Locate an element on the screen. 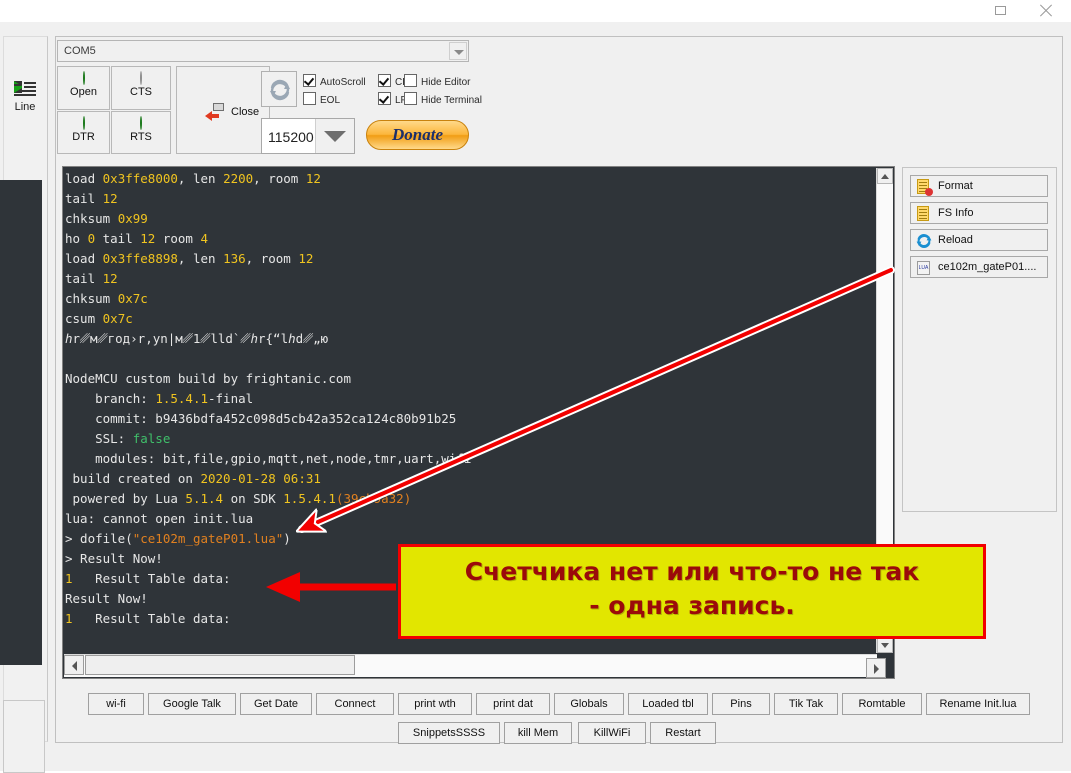  bottom-button: Pins is located at coordinates (741, 704).